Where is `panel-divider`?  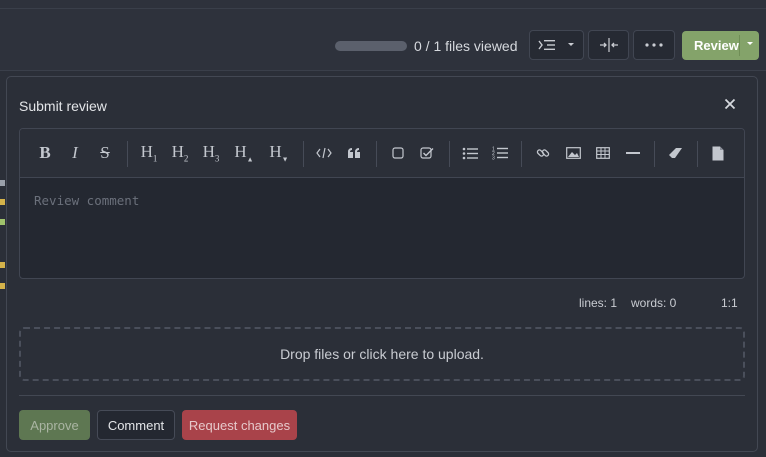 panel-divider is located at coordinates (382, 395).